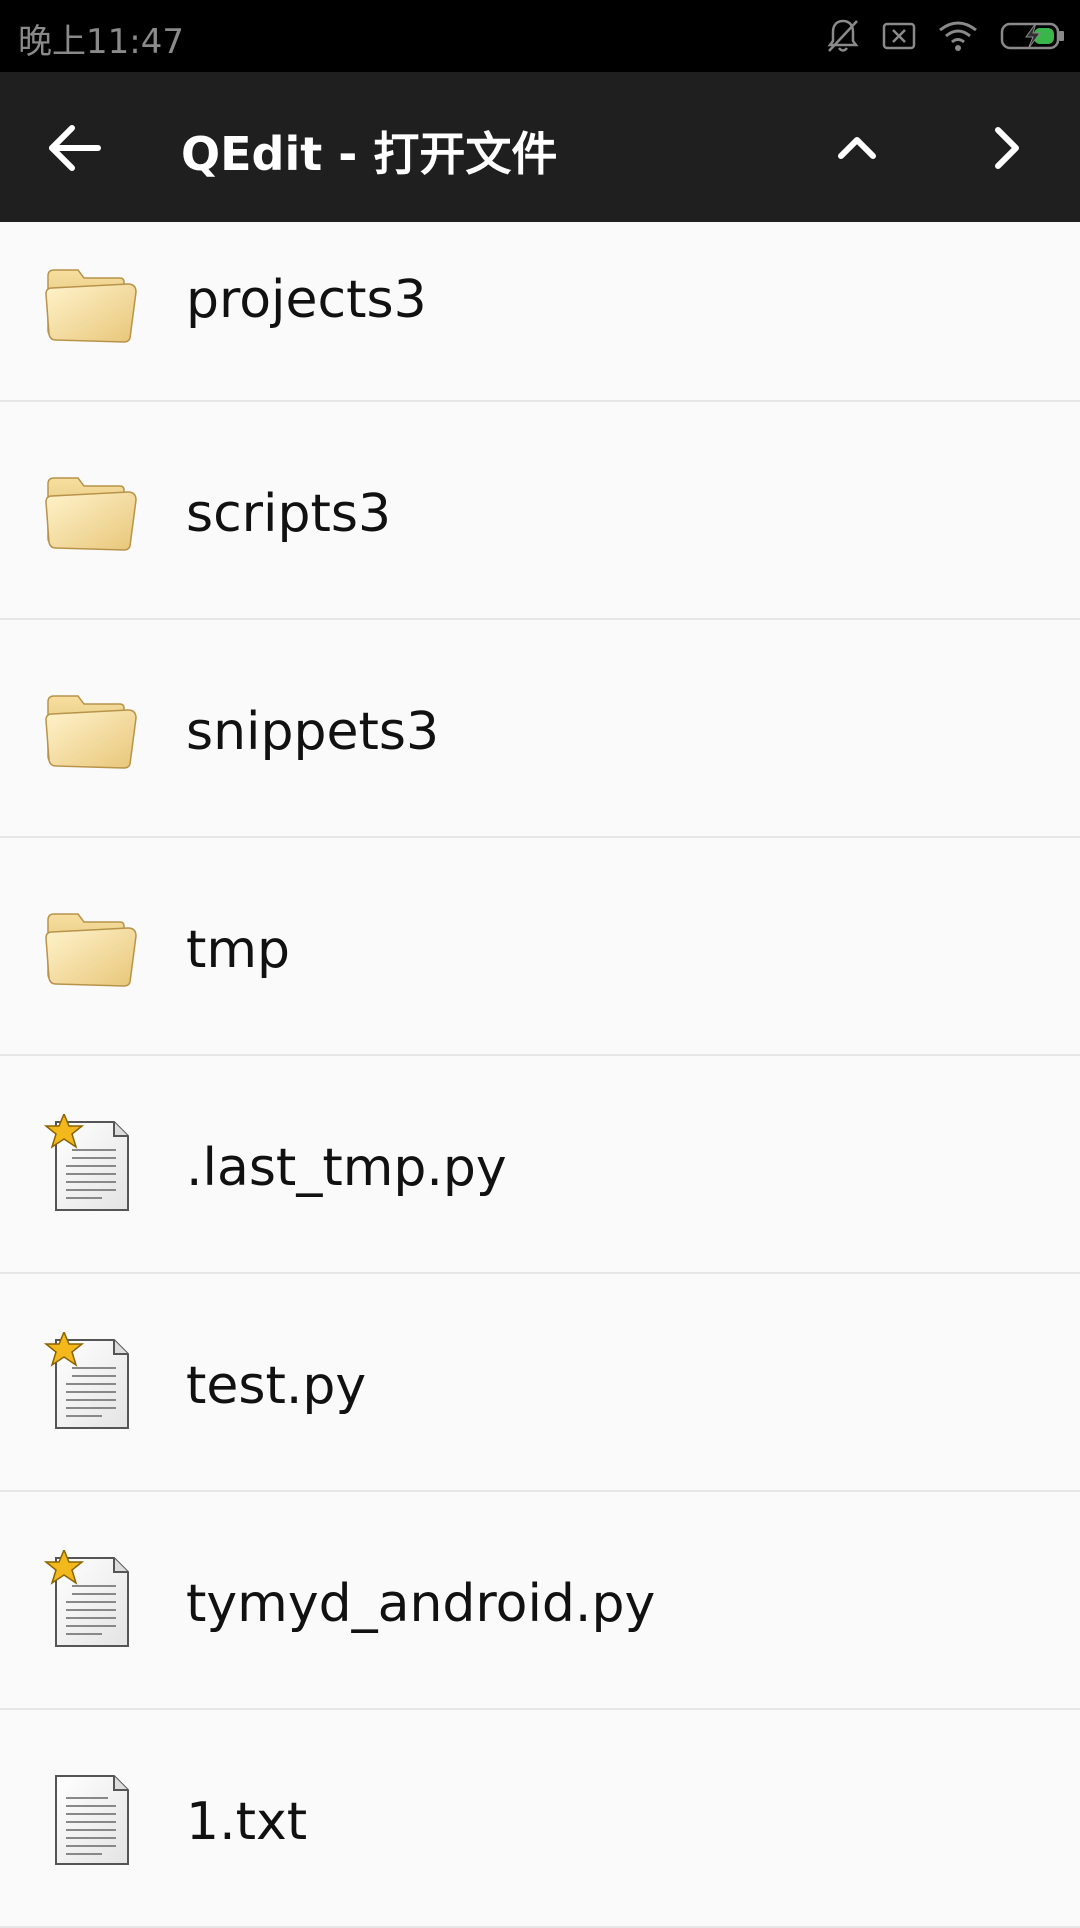 Image resolution: width=1080 pixels, height=1928 pixels. Describe the element at coordinates (540, 312) in the screenshot. I see `list-item: projects3` at that location.